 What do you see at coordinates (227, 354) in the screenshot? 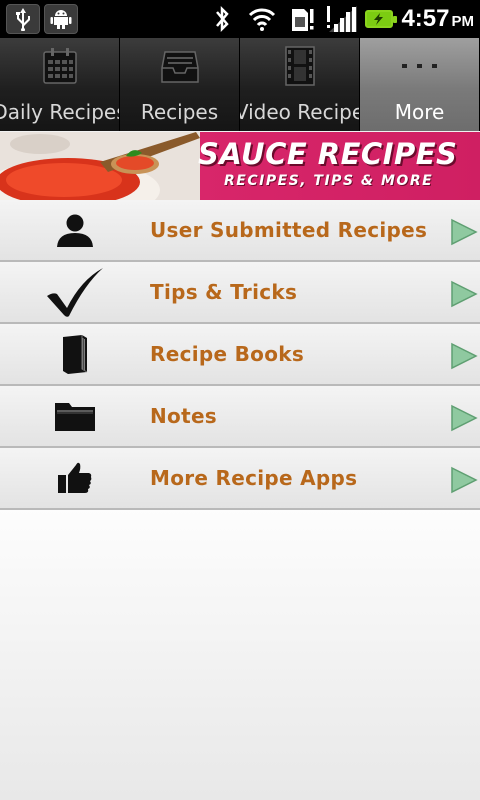
I see `menu-item-label: Recipe Books` at bounding box center [227, 354].